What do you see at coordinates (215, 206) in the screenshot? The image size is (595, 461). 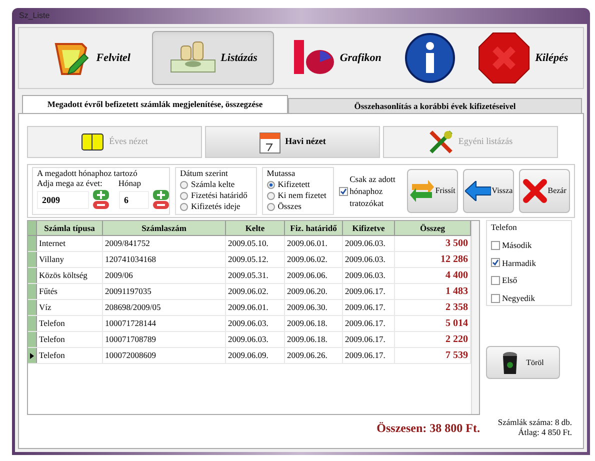 I see `radio-label: Kifizetés ideje` at bounding box center [215, 206].